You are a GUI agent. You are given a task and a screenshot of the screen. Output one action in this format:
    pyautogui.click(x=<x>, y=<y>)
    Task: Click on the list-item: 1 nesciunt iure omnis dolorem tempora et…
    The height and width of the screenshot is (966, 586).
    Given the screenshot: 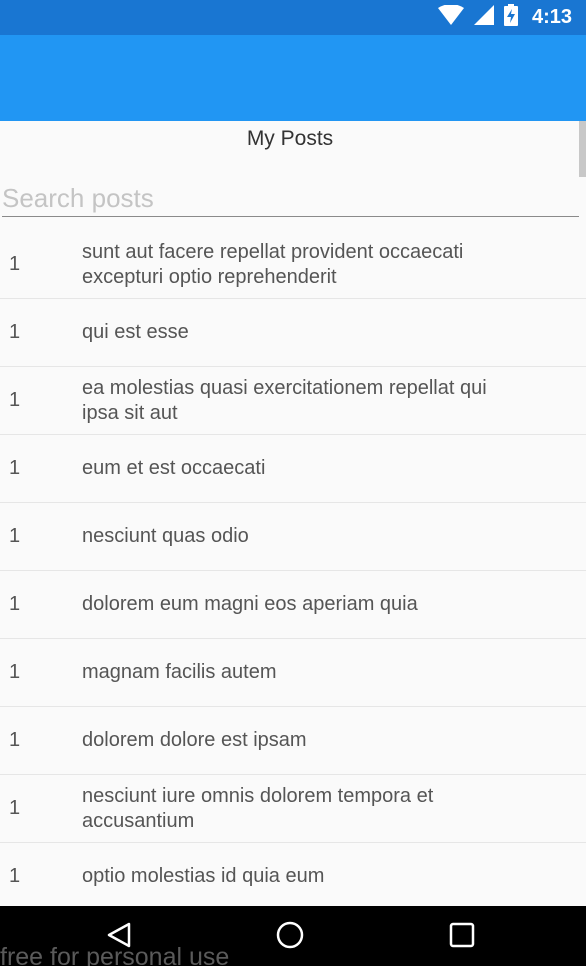 What is the action you would take?
    pyautogui.click(x=293, y=809)
    